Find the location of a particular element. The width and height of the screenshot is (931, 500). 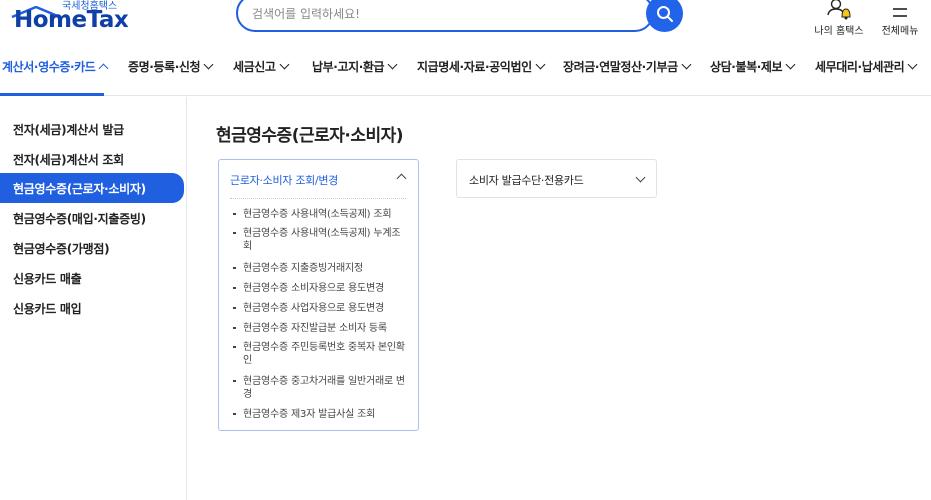

nav-item-label: 납부·고지·환급 is located at coordinates (348, 67).